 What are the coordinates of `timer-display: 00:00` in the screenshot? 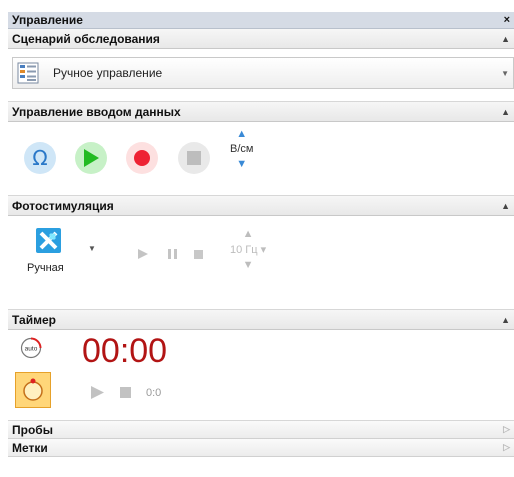 It's located at (125, 351).